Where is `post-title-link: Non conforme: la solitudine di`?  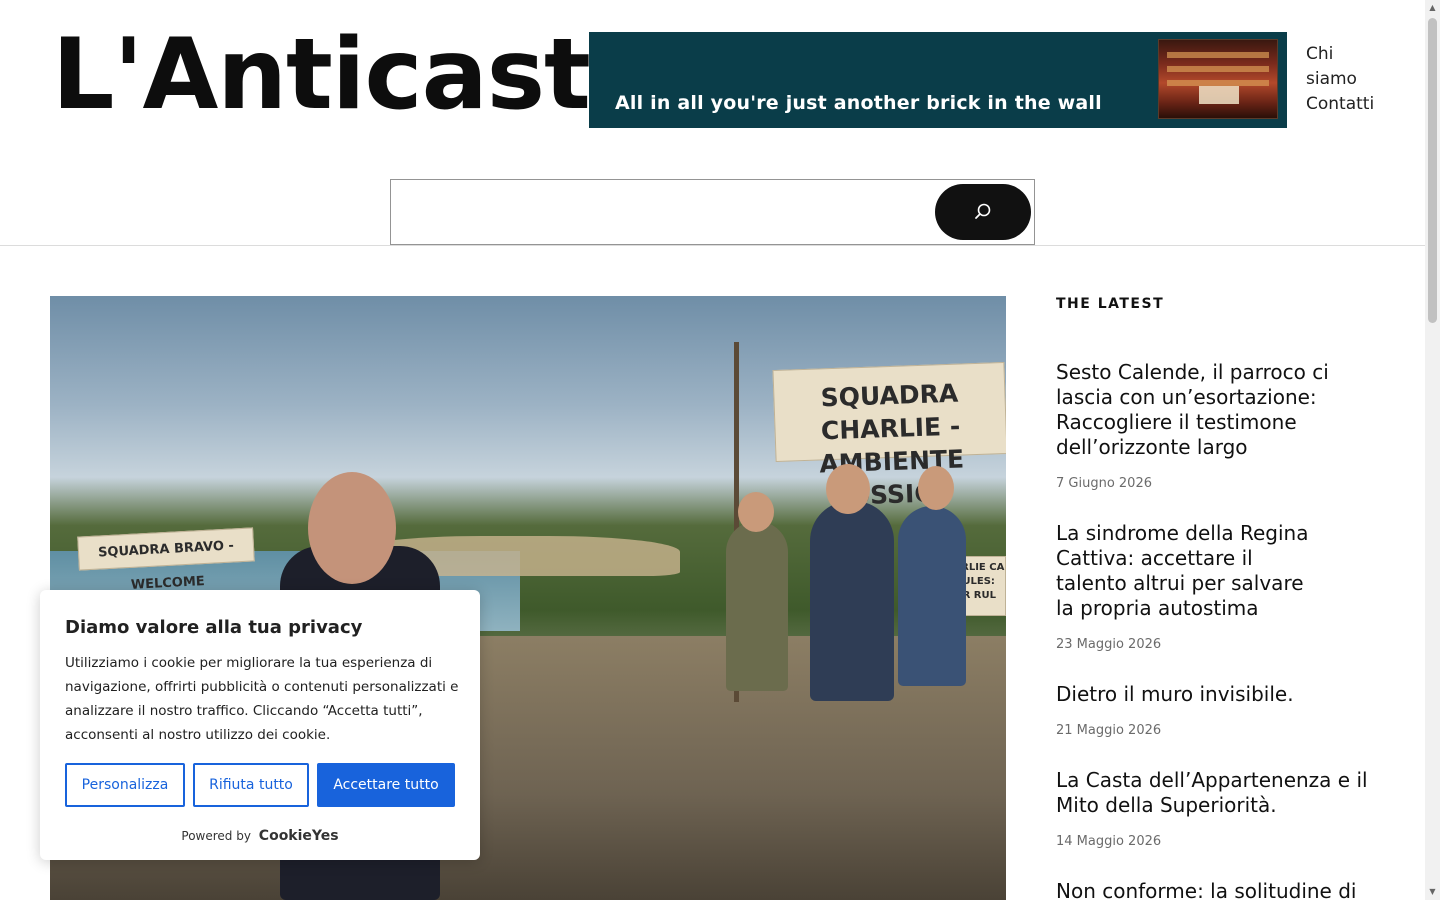
post-title-link: Non conforme: la solitudine di is located at coordinates (1216, 889).